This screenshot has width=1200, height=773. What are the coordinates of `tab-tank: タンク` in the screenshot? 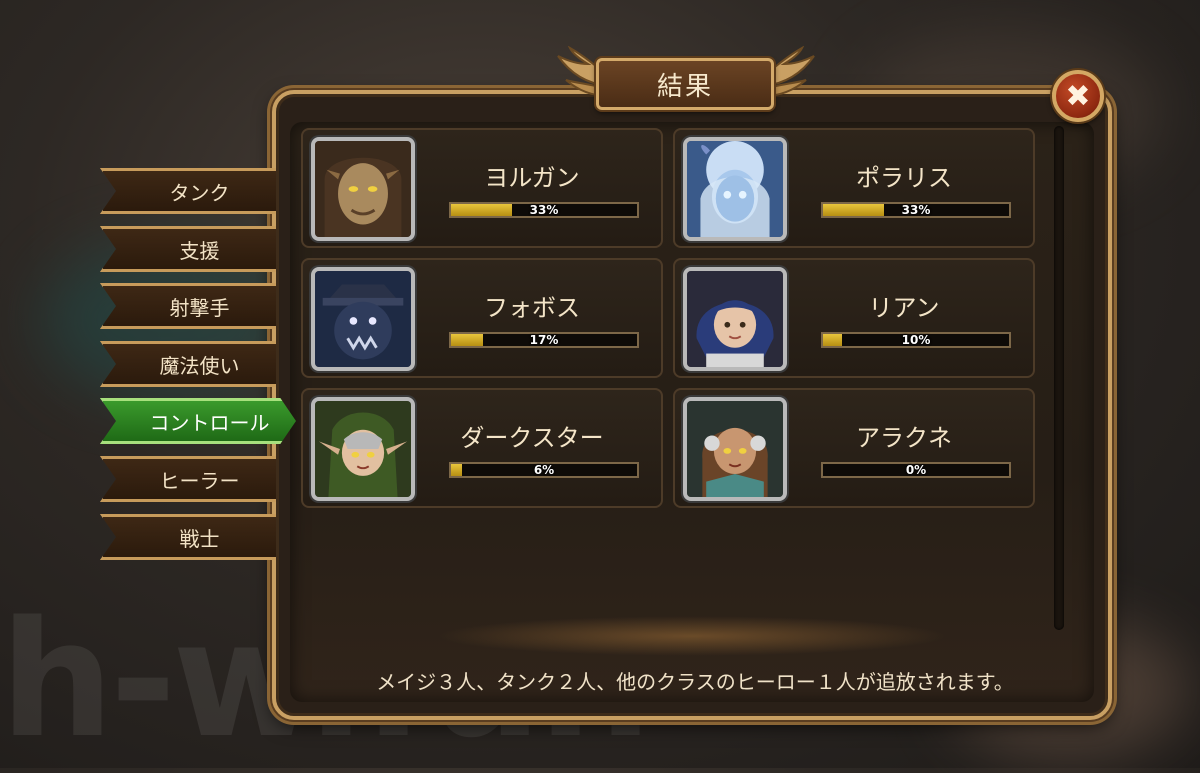 It's located at (188, 191).